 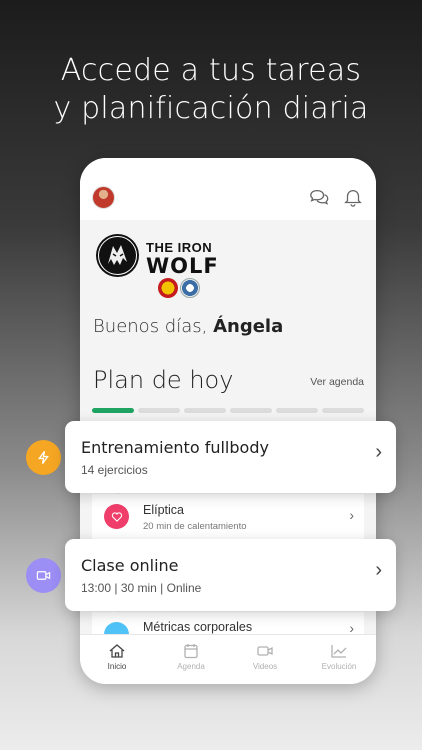 I want to click on bell-icon, so click(x=353, y=197).